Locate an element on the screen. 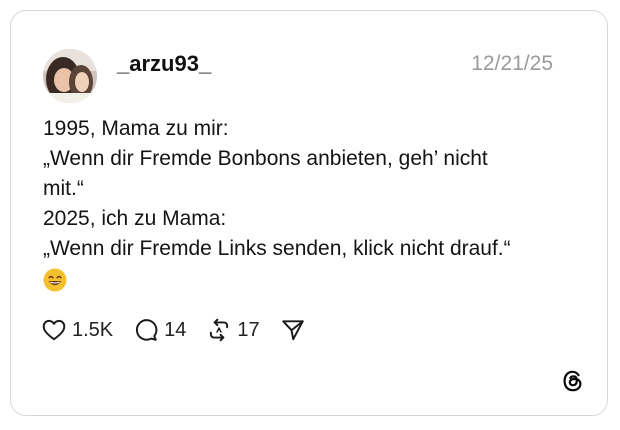 The width and height of the screenshot is (620, 430). send-icon is located at coordinates (292, 330).